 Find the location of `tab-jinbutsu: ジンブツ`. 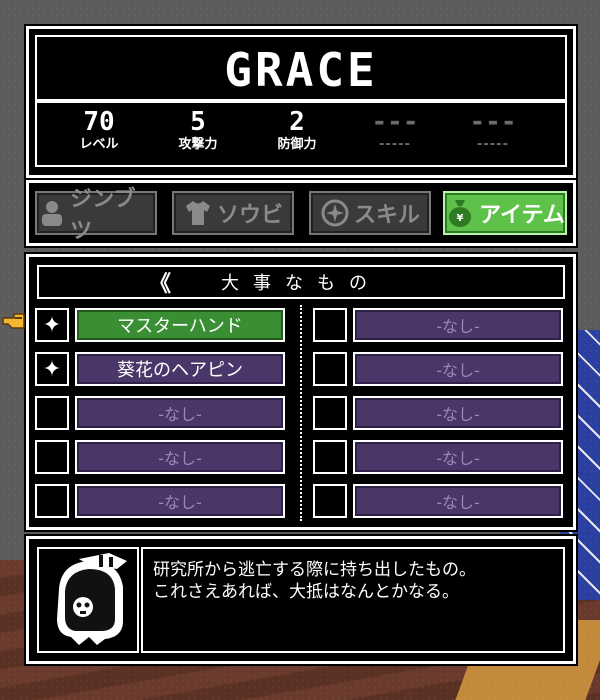

tab-jinbutsu: ジンブツ is located at coordinates (96, 215).